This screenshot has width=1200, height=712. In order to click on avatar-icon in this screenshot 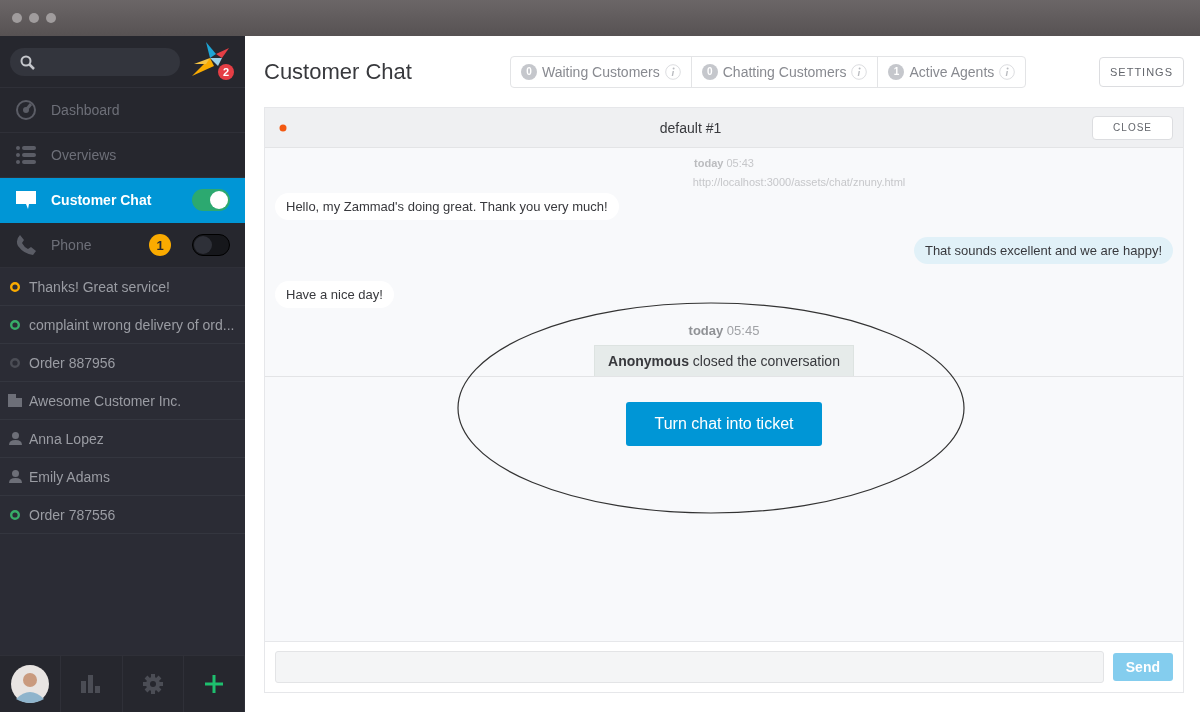, I will do `click(30, 684)`.